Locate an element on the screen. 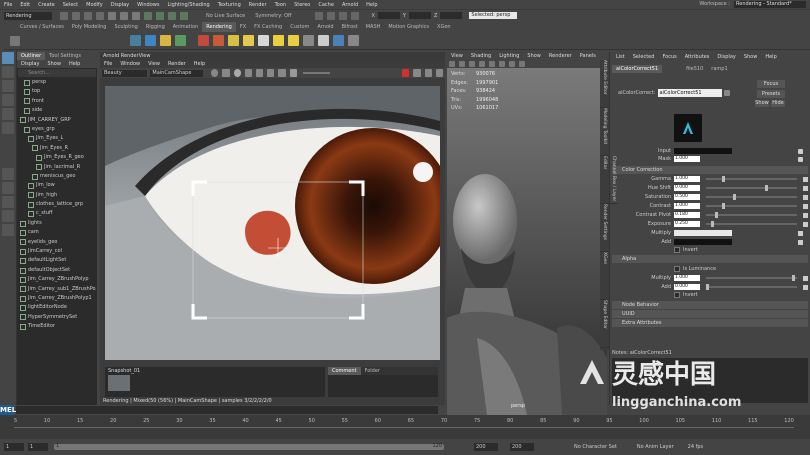 This screenshot has height=455, width=810. light-editor-icon is located at coordinates (248, 40).